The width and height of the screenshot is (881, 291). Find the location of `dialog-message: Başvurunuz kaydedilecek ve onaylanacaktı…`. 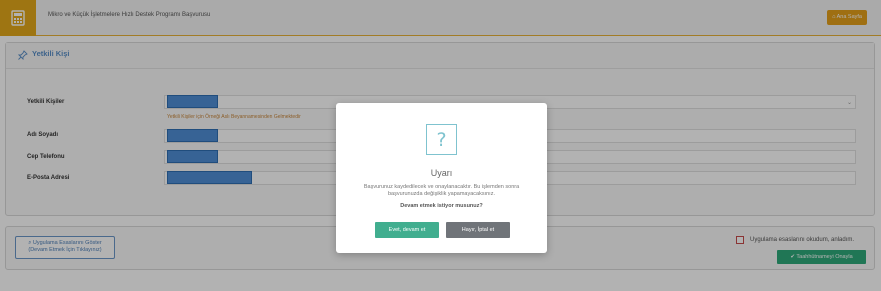

dialog-message: Başvurunuz kaydedilecek ve onaylanacaktı… is located at coordinates (441, 190).